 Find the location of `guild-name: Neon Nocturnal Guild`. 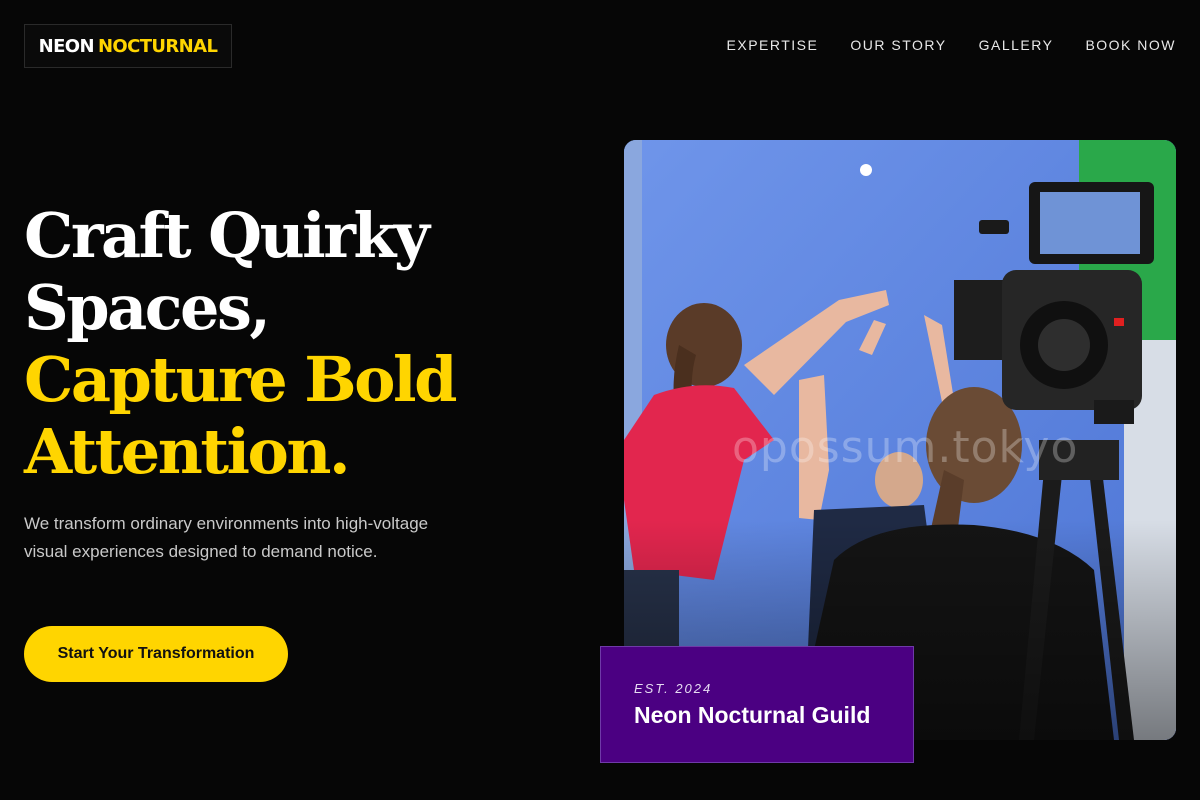

guild-name: Neon Nocturnal Guild is located at coordinates (752, 715).